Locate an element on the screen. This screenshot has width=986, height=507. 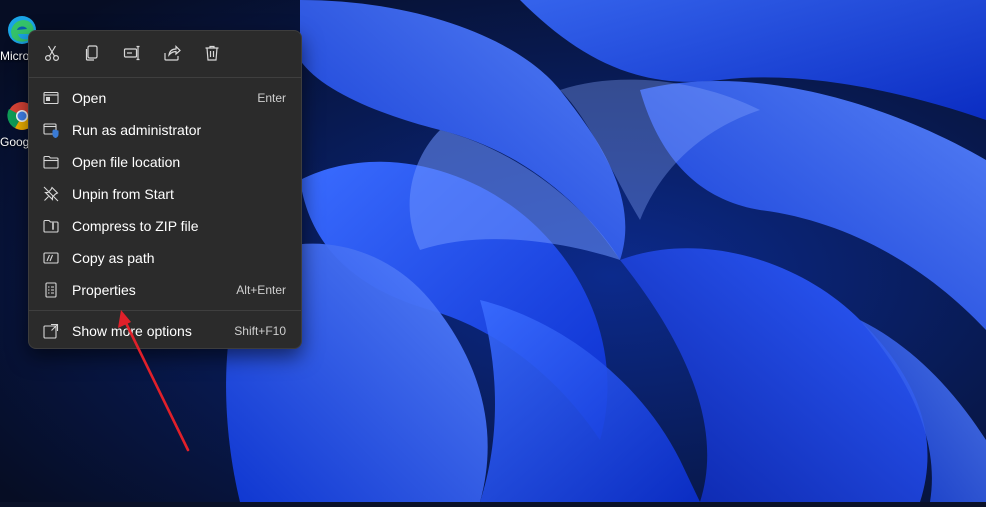
delete-icon is located at coordinates (212, 55).